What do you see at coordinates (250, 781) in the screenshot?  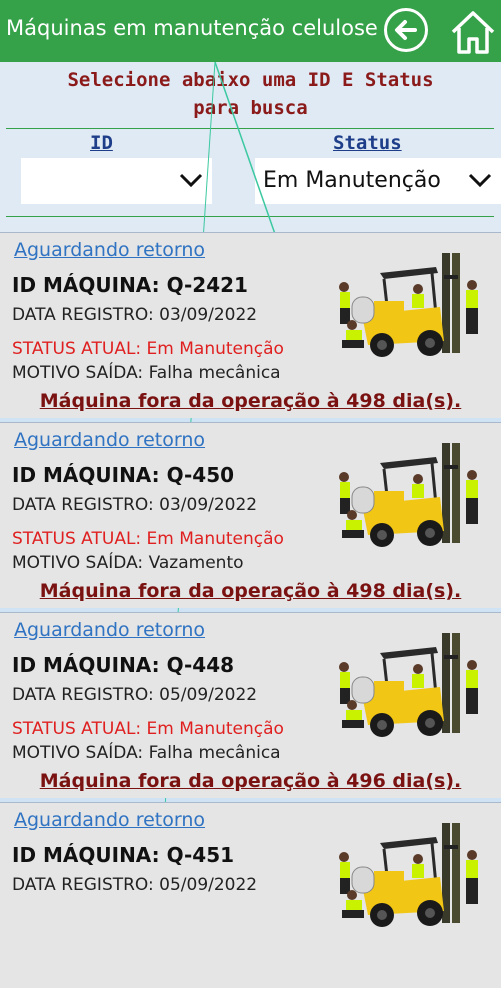 I see `days-out-of-operation: Máquina fora da operação à 496 dia(s).` at bounding box center [250, 781].